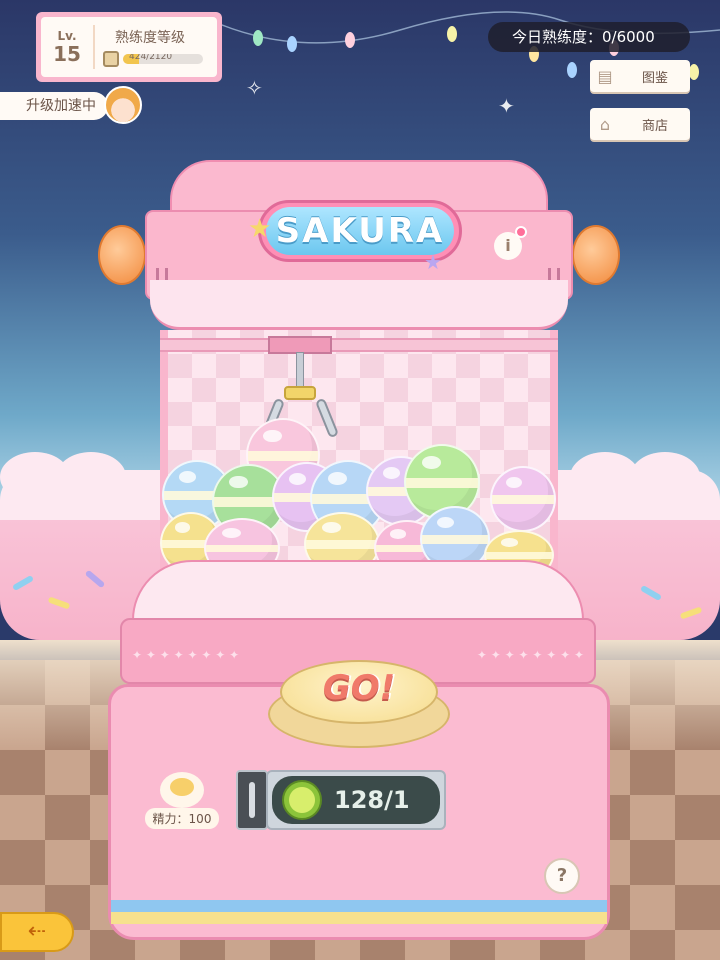 This screenshot has height=960, width=720. Describe the element at coordinates (122, 255) in the screenshot. I see `machine-left-light` at that location.